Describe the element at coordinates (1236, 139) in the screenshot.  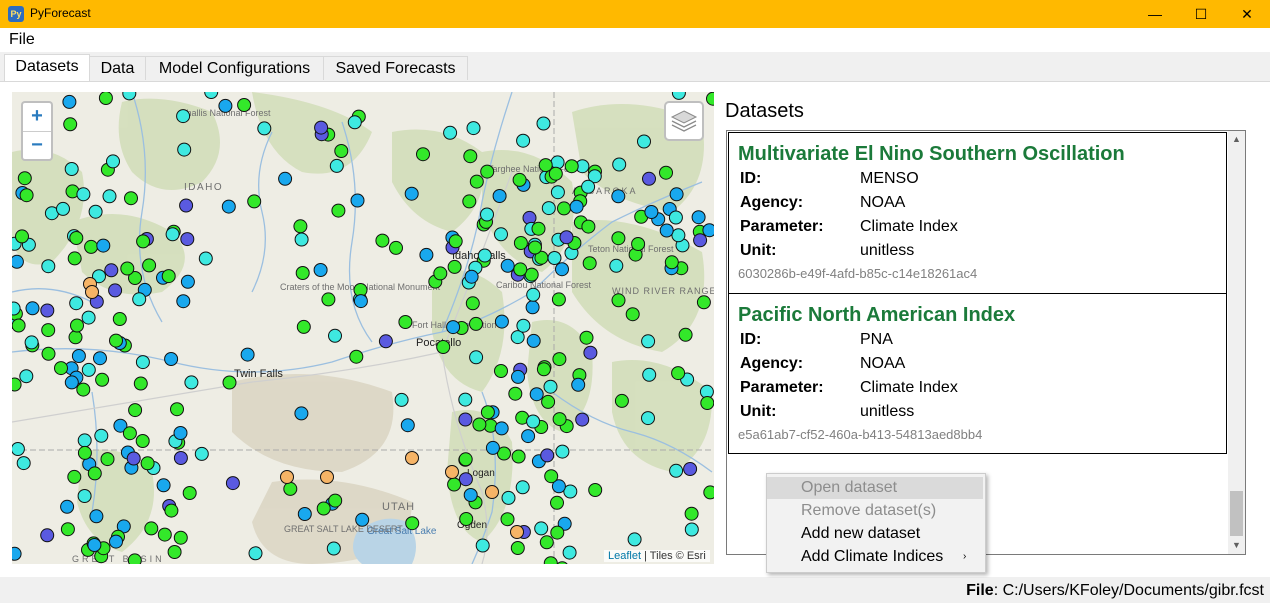
I see `scroll-up-arrow: ▲` at that location.